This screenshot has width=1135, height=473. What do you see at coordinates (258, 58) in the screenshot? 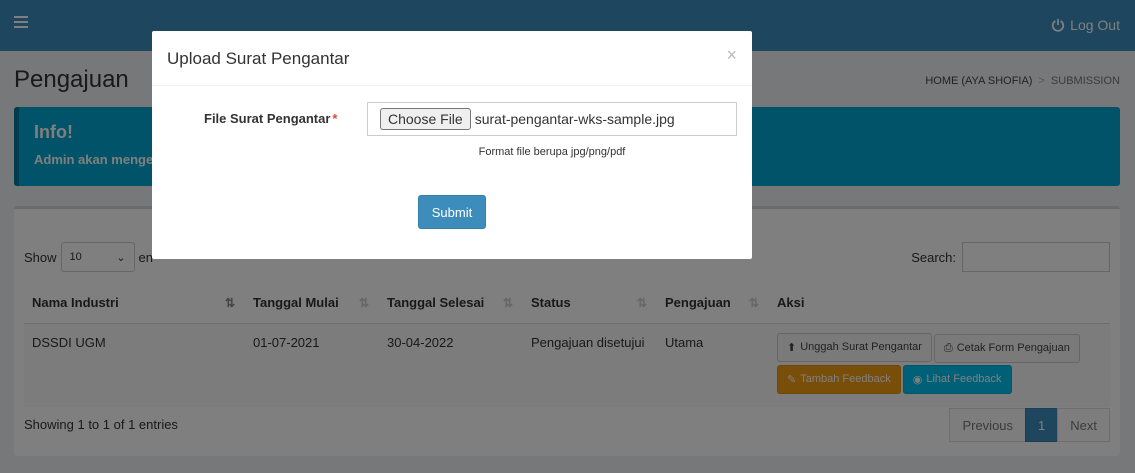
I see `modal-title: Upload Surat Pengantar` at bounding box center [258, 58].